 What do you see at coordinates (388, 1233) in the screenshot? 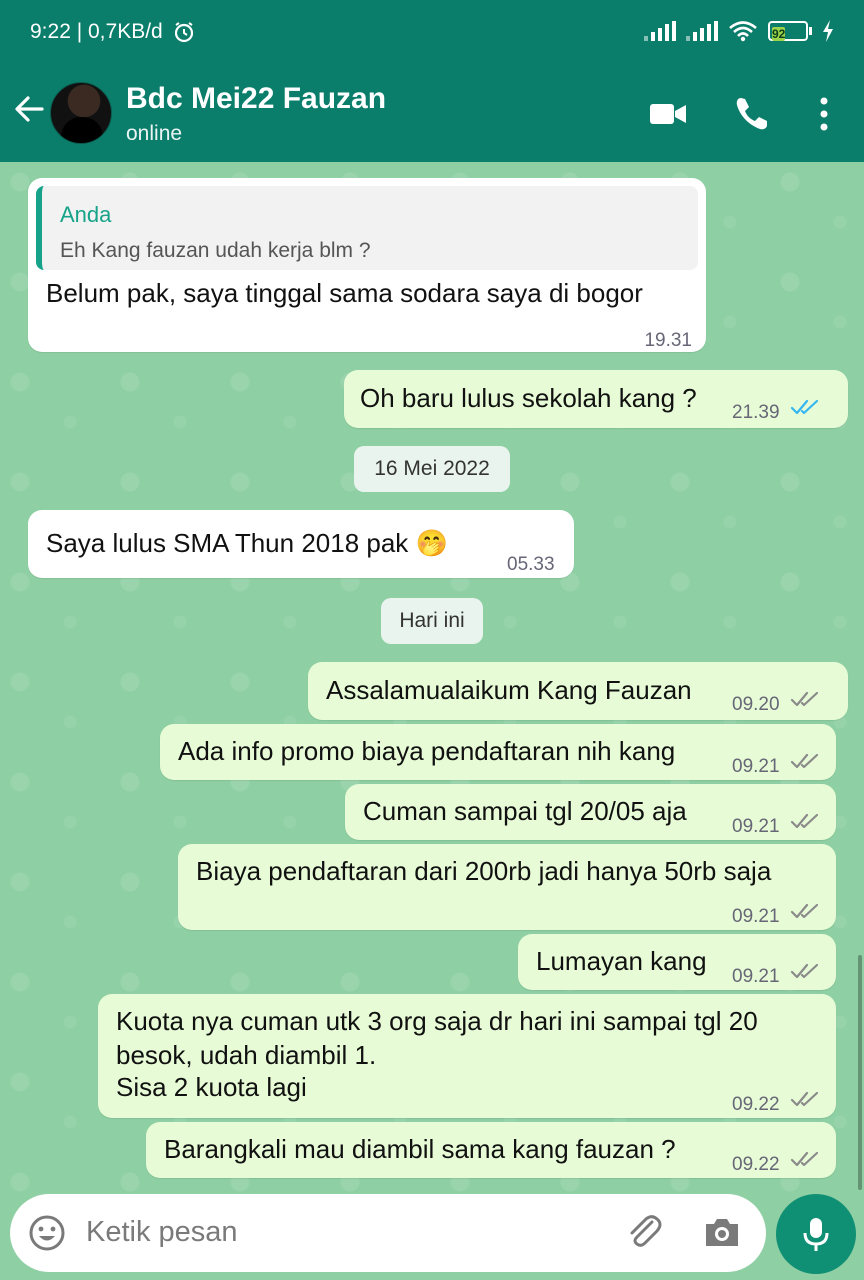
I see `message-input: Ketik pesan` at bounding box center [388, 1233].